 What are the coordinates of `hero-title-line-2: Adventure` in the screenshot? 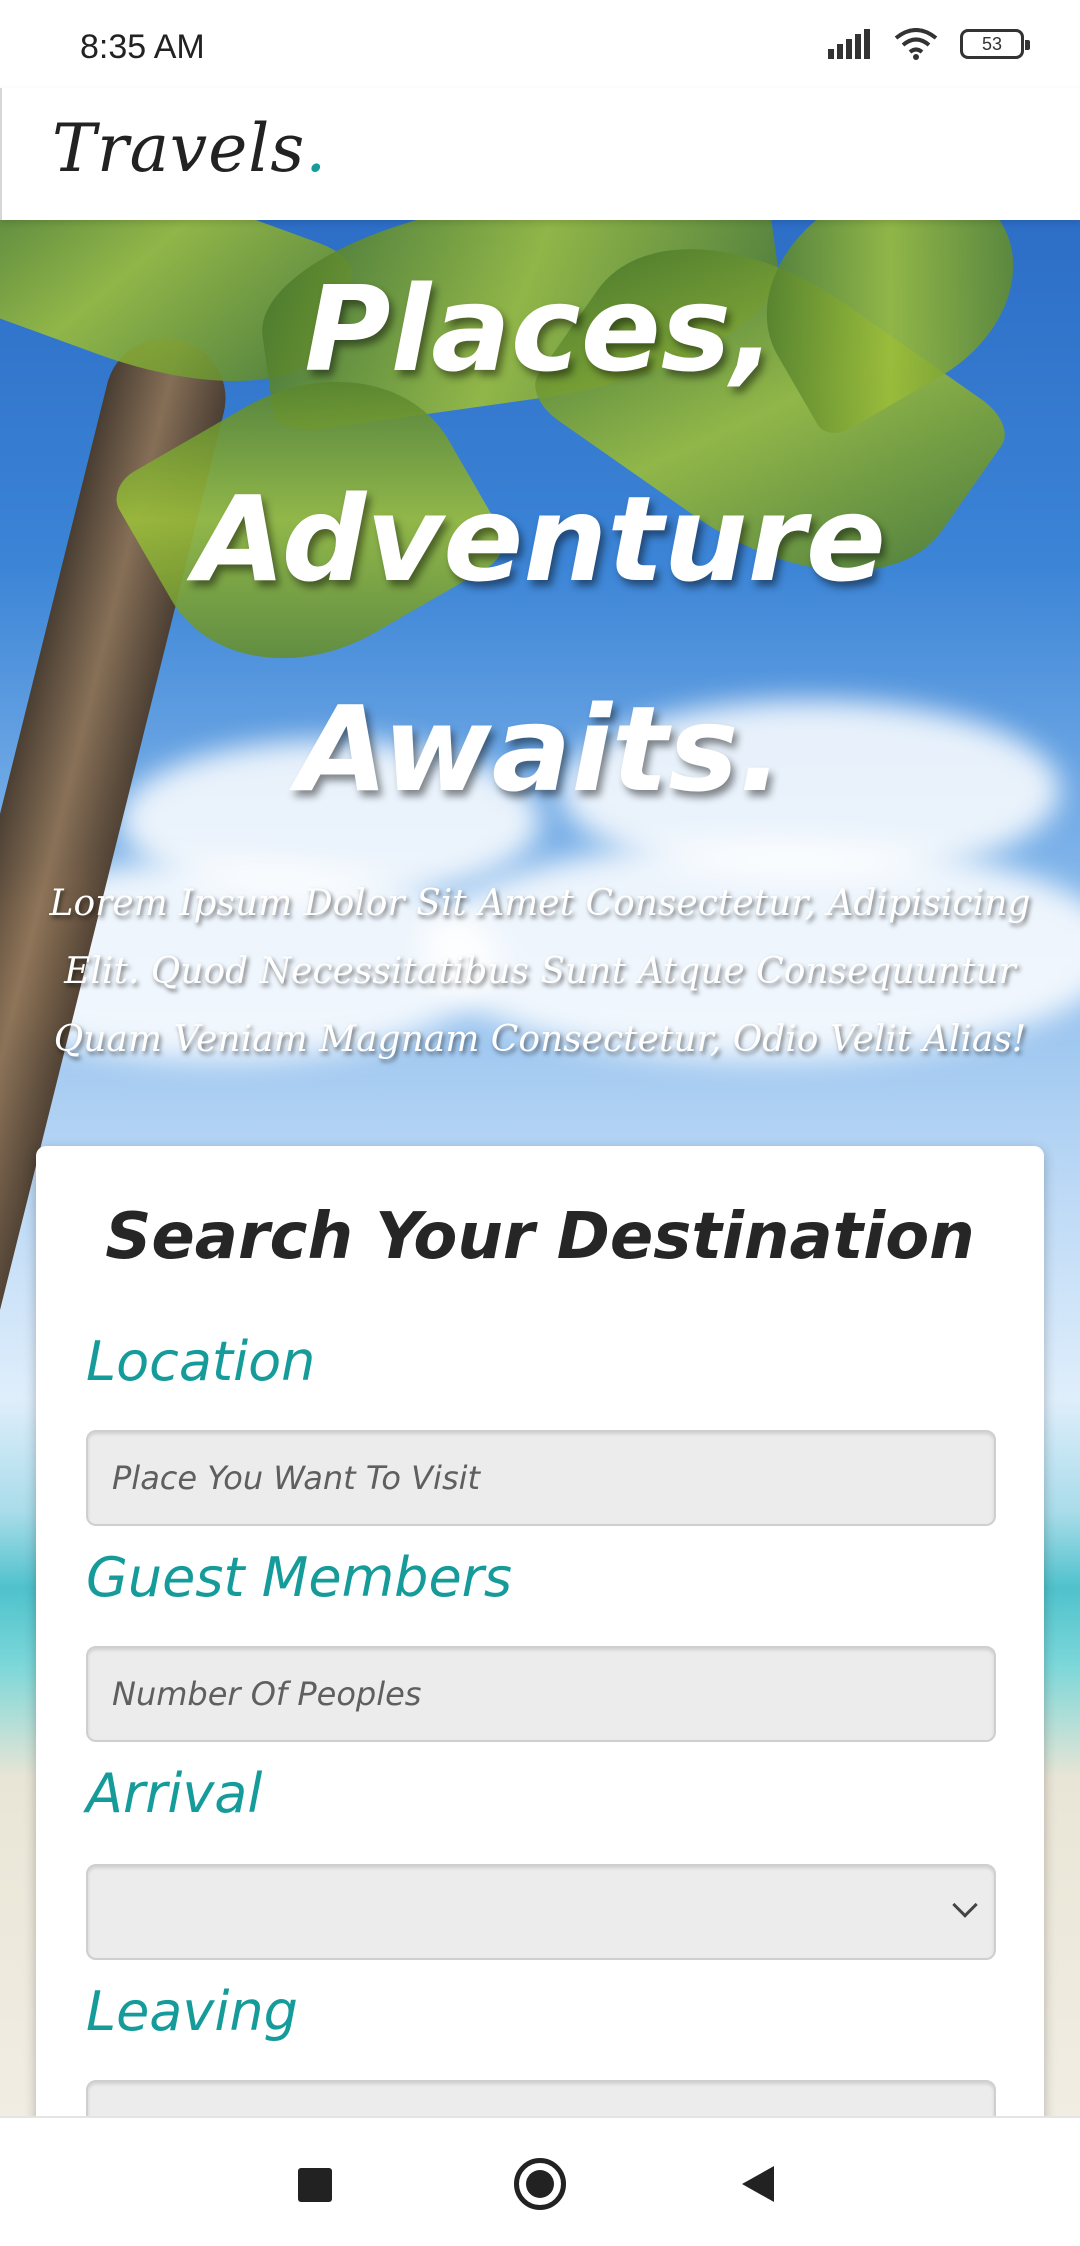 It's located at (540, 539).